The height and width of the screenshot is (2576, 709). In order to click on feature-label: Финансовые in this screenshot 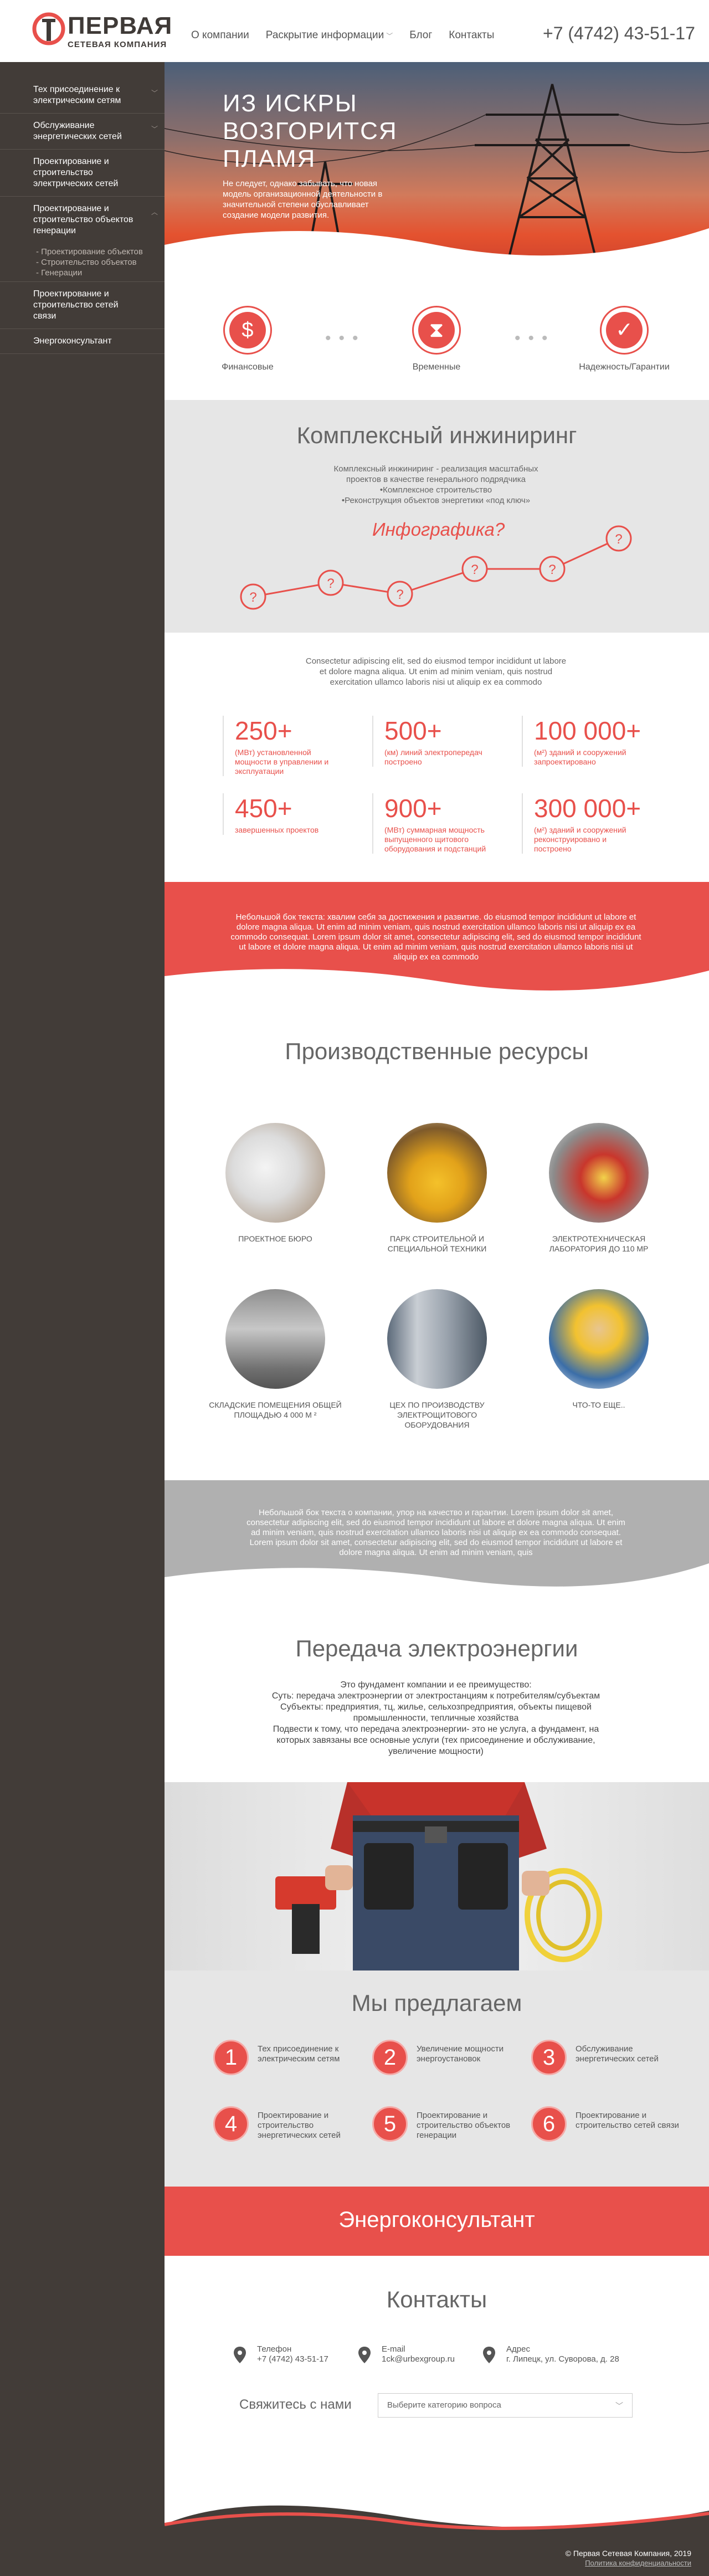, I will do `click(248, 367)`.